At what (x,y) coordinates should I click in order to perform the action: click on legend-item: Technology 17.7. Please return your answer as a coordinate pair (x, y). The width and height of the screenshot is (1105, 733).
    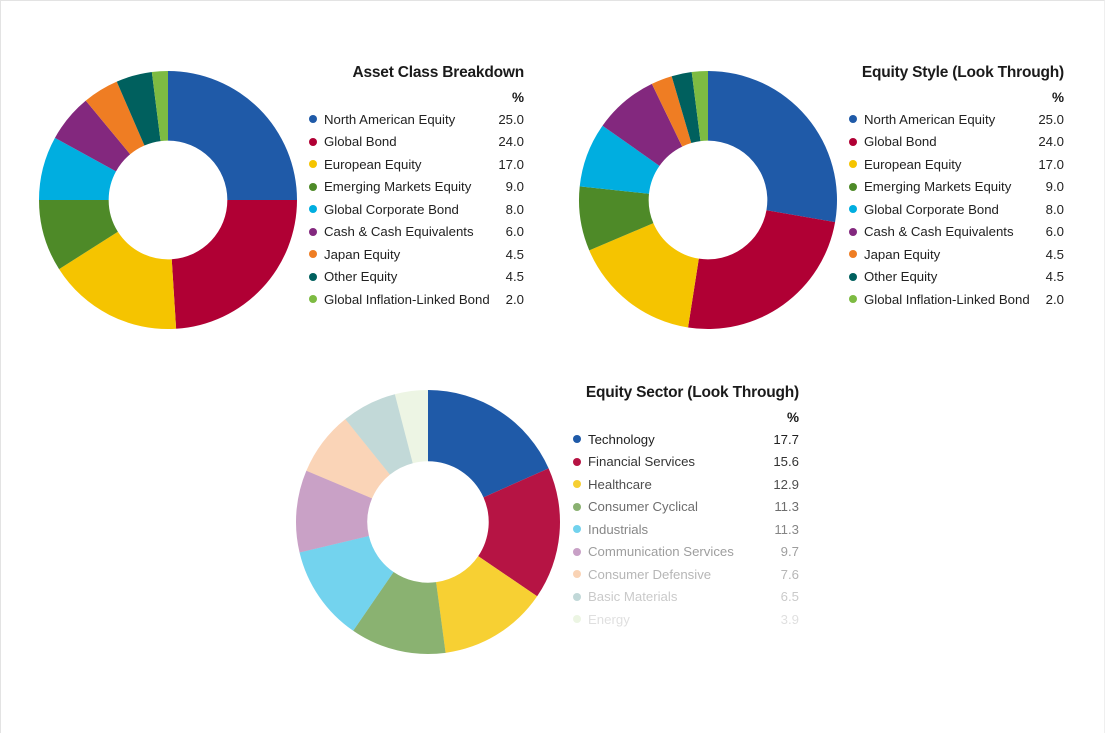
    Looking at the image, I should click on (686, 439).